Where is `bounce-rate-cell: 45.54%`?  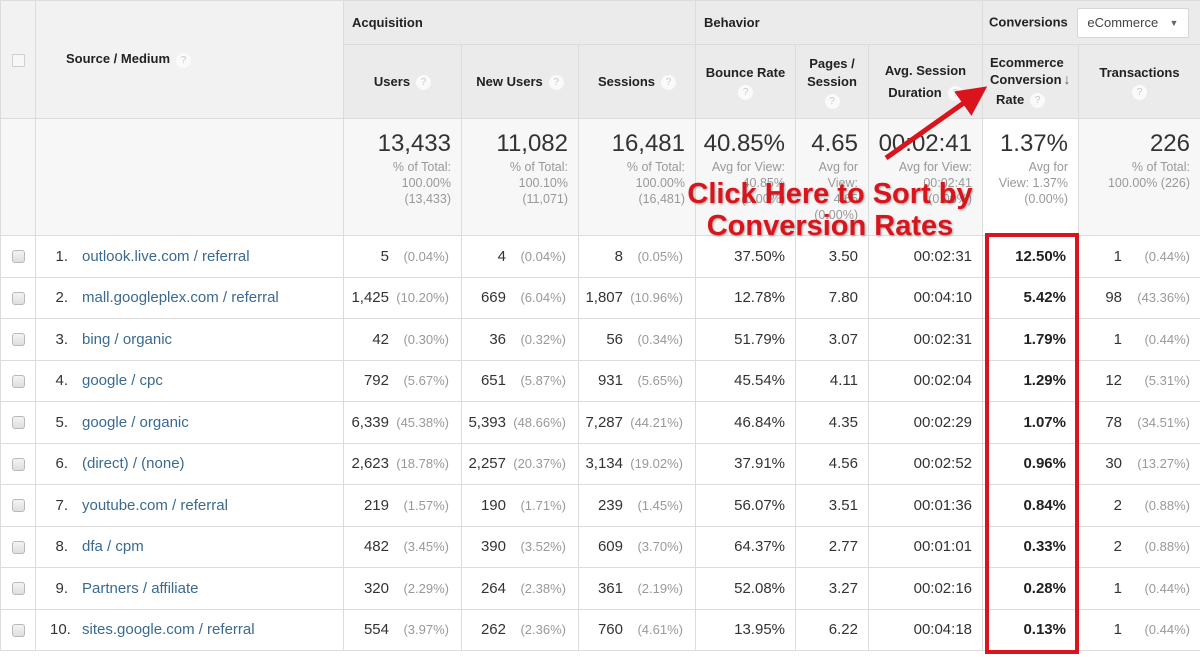 bounce-rate-cell: 45.54% is located at coordinates (745, 380).